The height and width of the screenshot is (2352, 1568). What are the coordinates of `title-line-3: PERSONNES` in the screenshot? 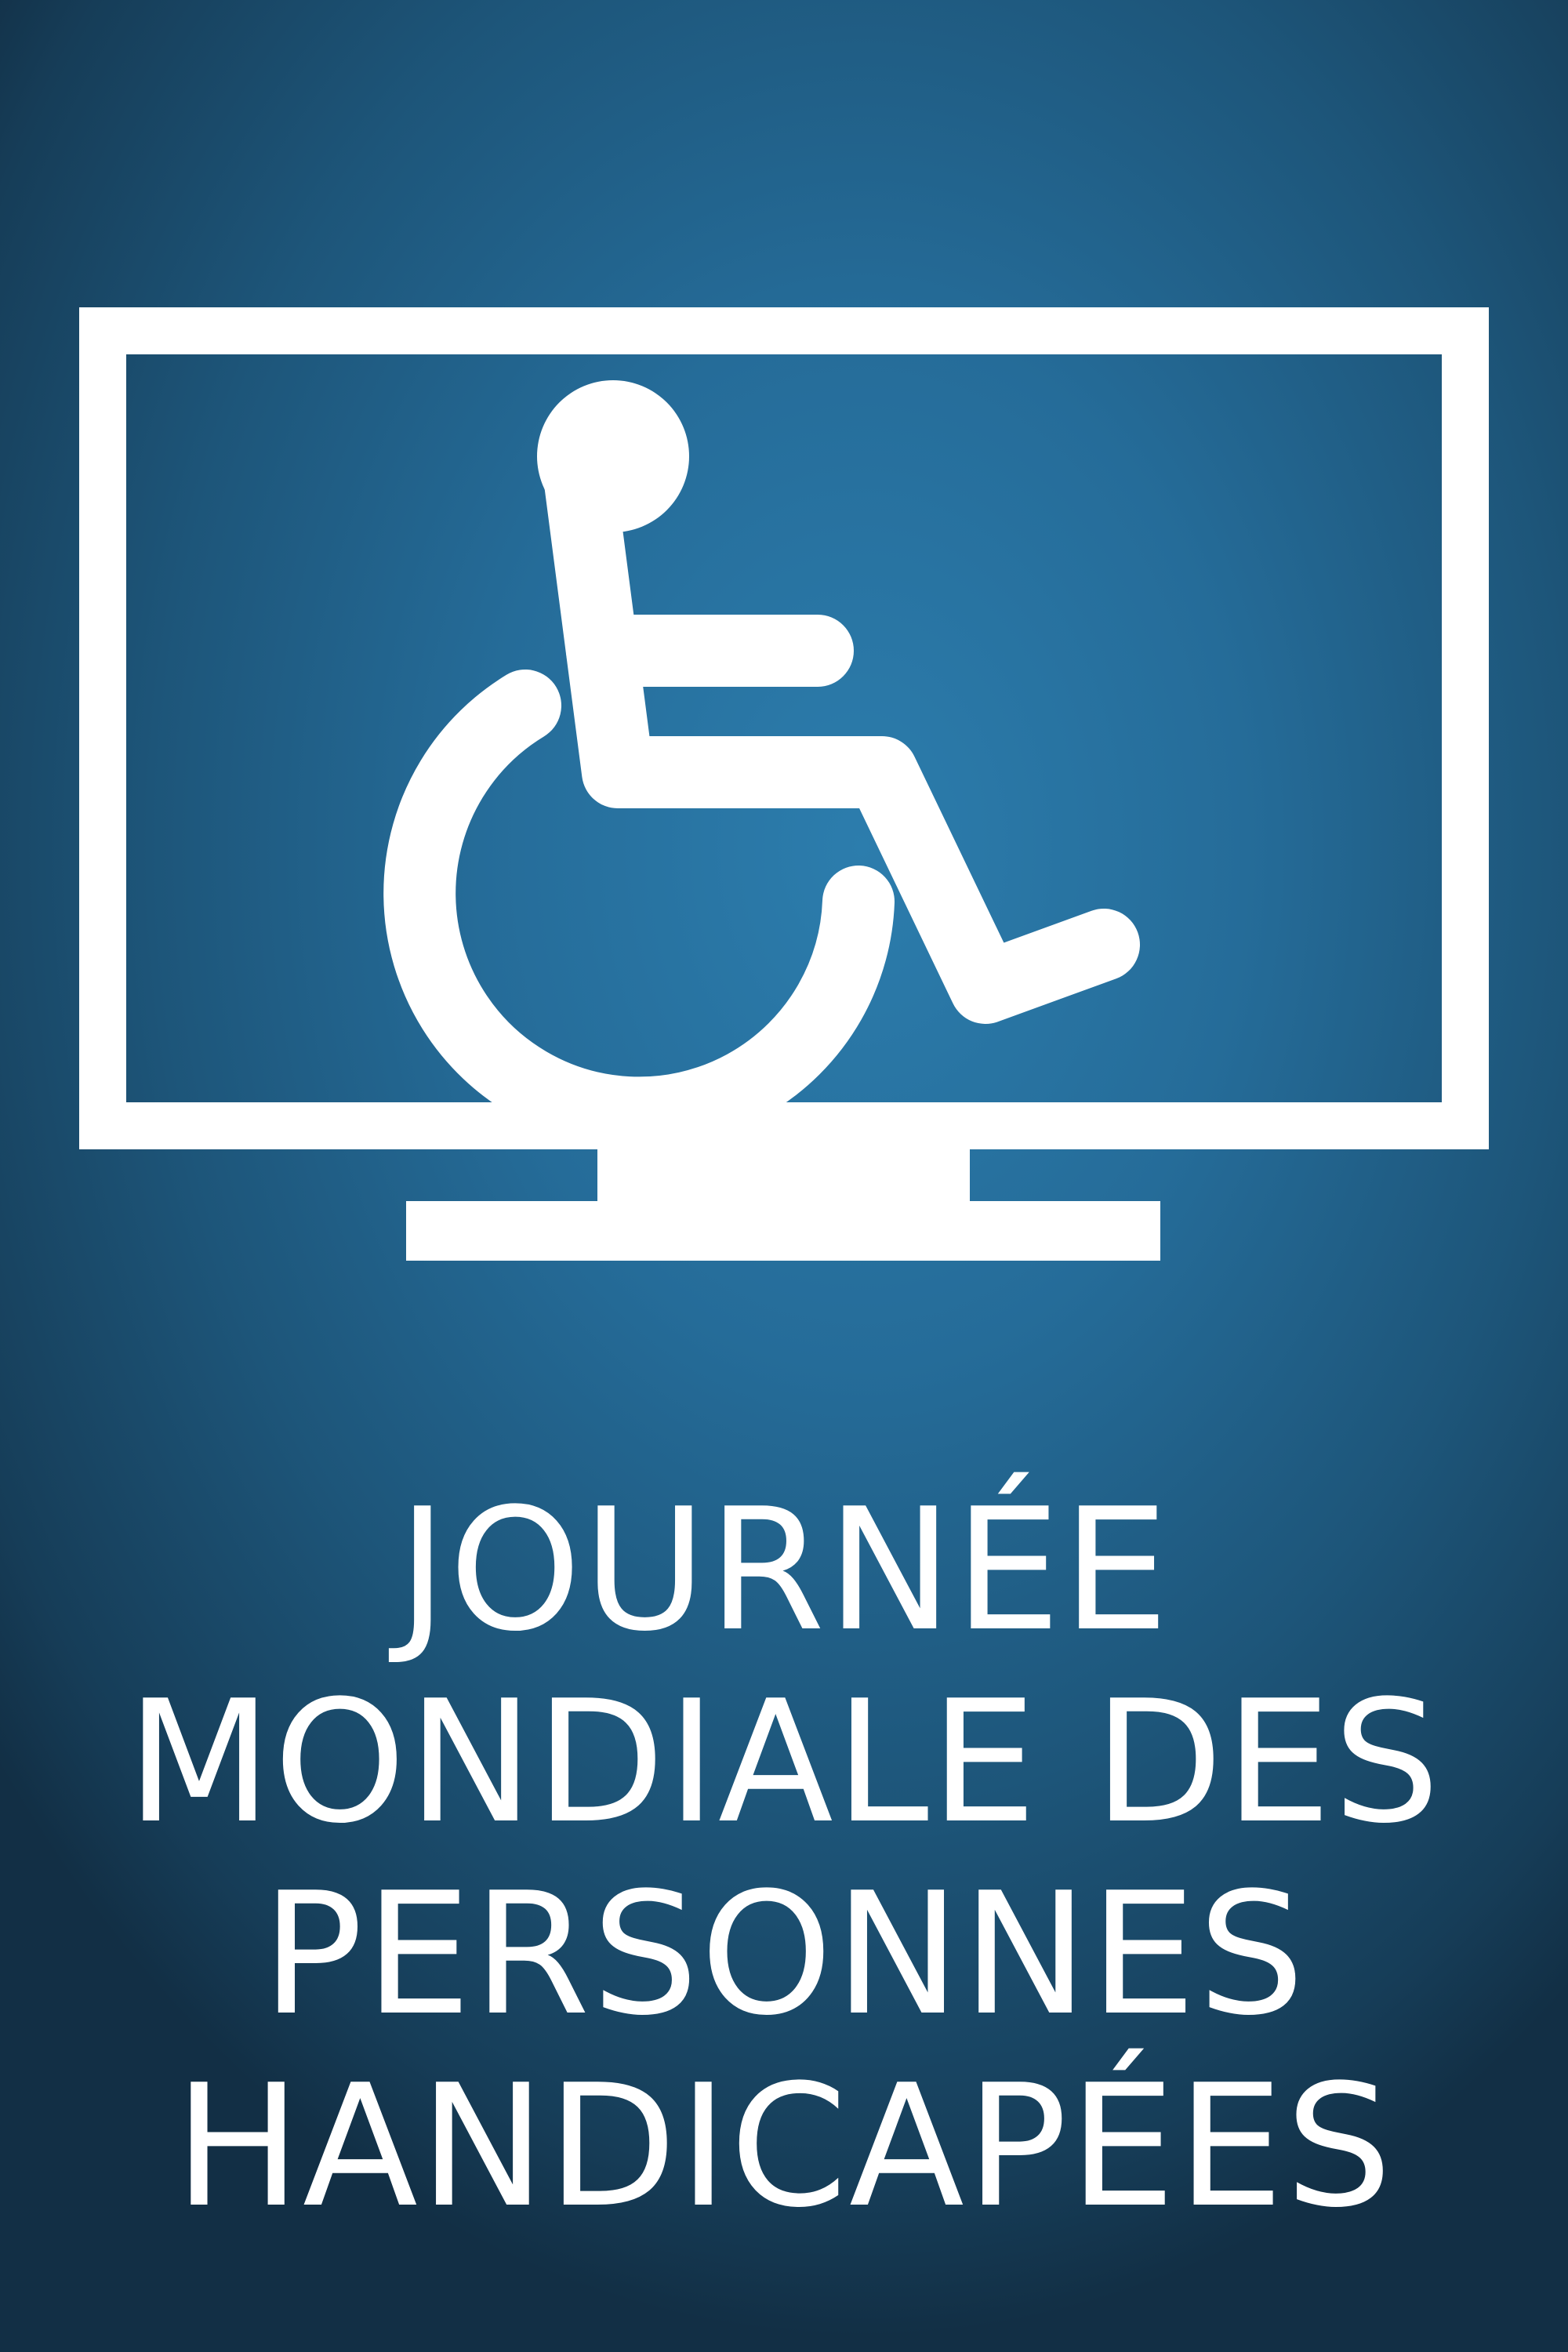 It's located at (784, 1954).